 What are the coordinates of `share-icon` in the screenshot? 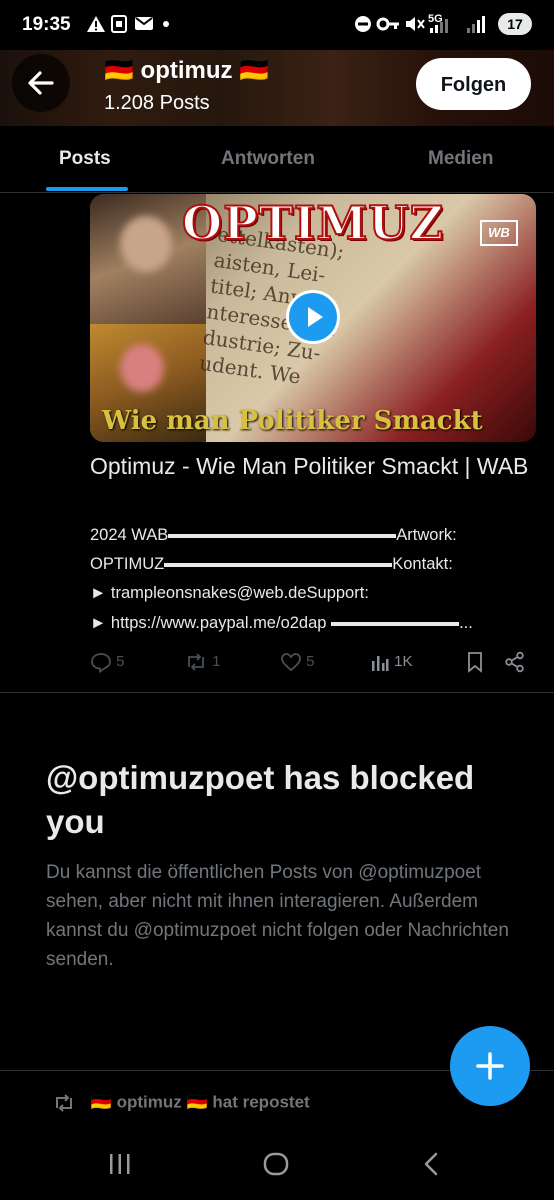 It's located at (514, 662).